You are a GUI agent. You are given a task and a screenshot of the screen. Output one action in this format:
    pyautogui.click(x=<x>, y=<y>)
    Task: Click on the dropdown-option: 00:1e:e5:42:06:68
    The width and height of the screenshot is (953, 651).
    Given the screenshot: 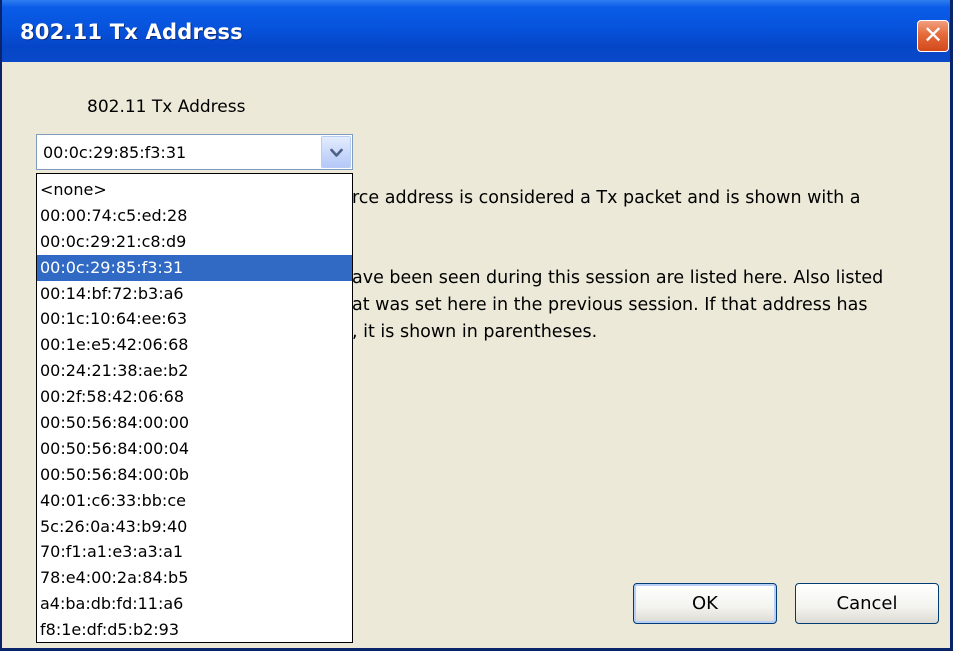 What is the action you would take?
    pyautogui.click(x=194, y=345)
    